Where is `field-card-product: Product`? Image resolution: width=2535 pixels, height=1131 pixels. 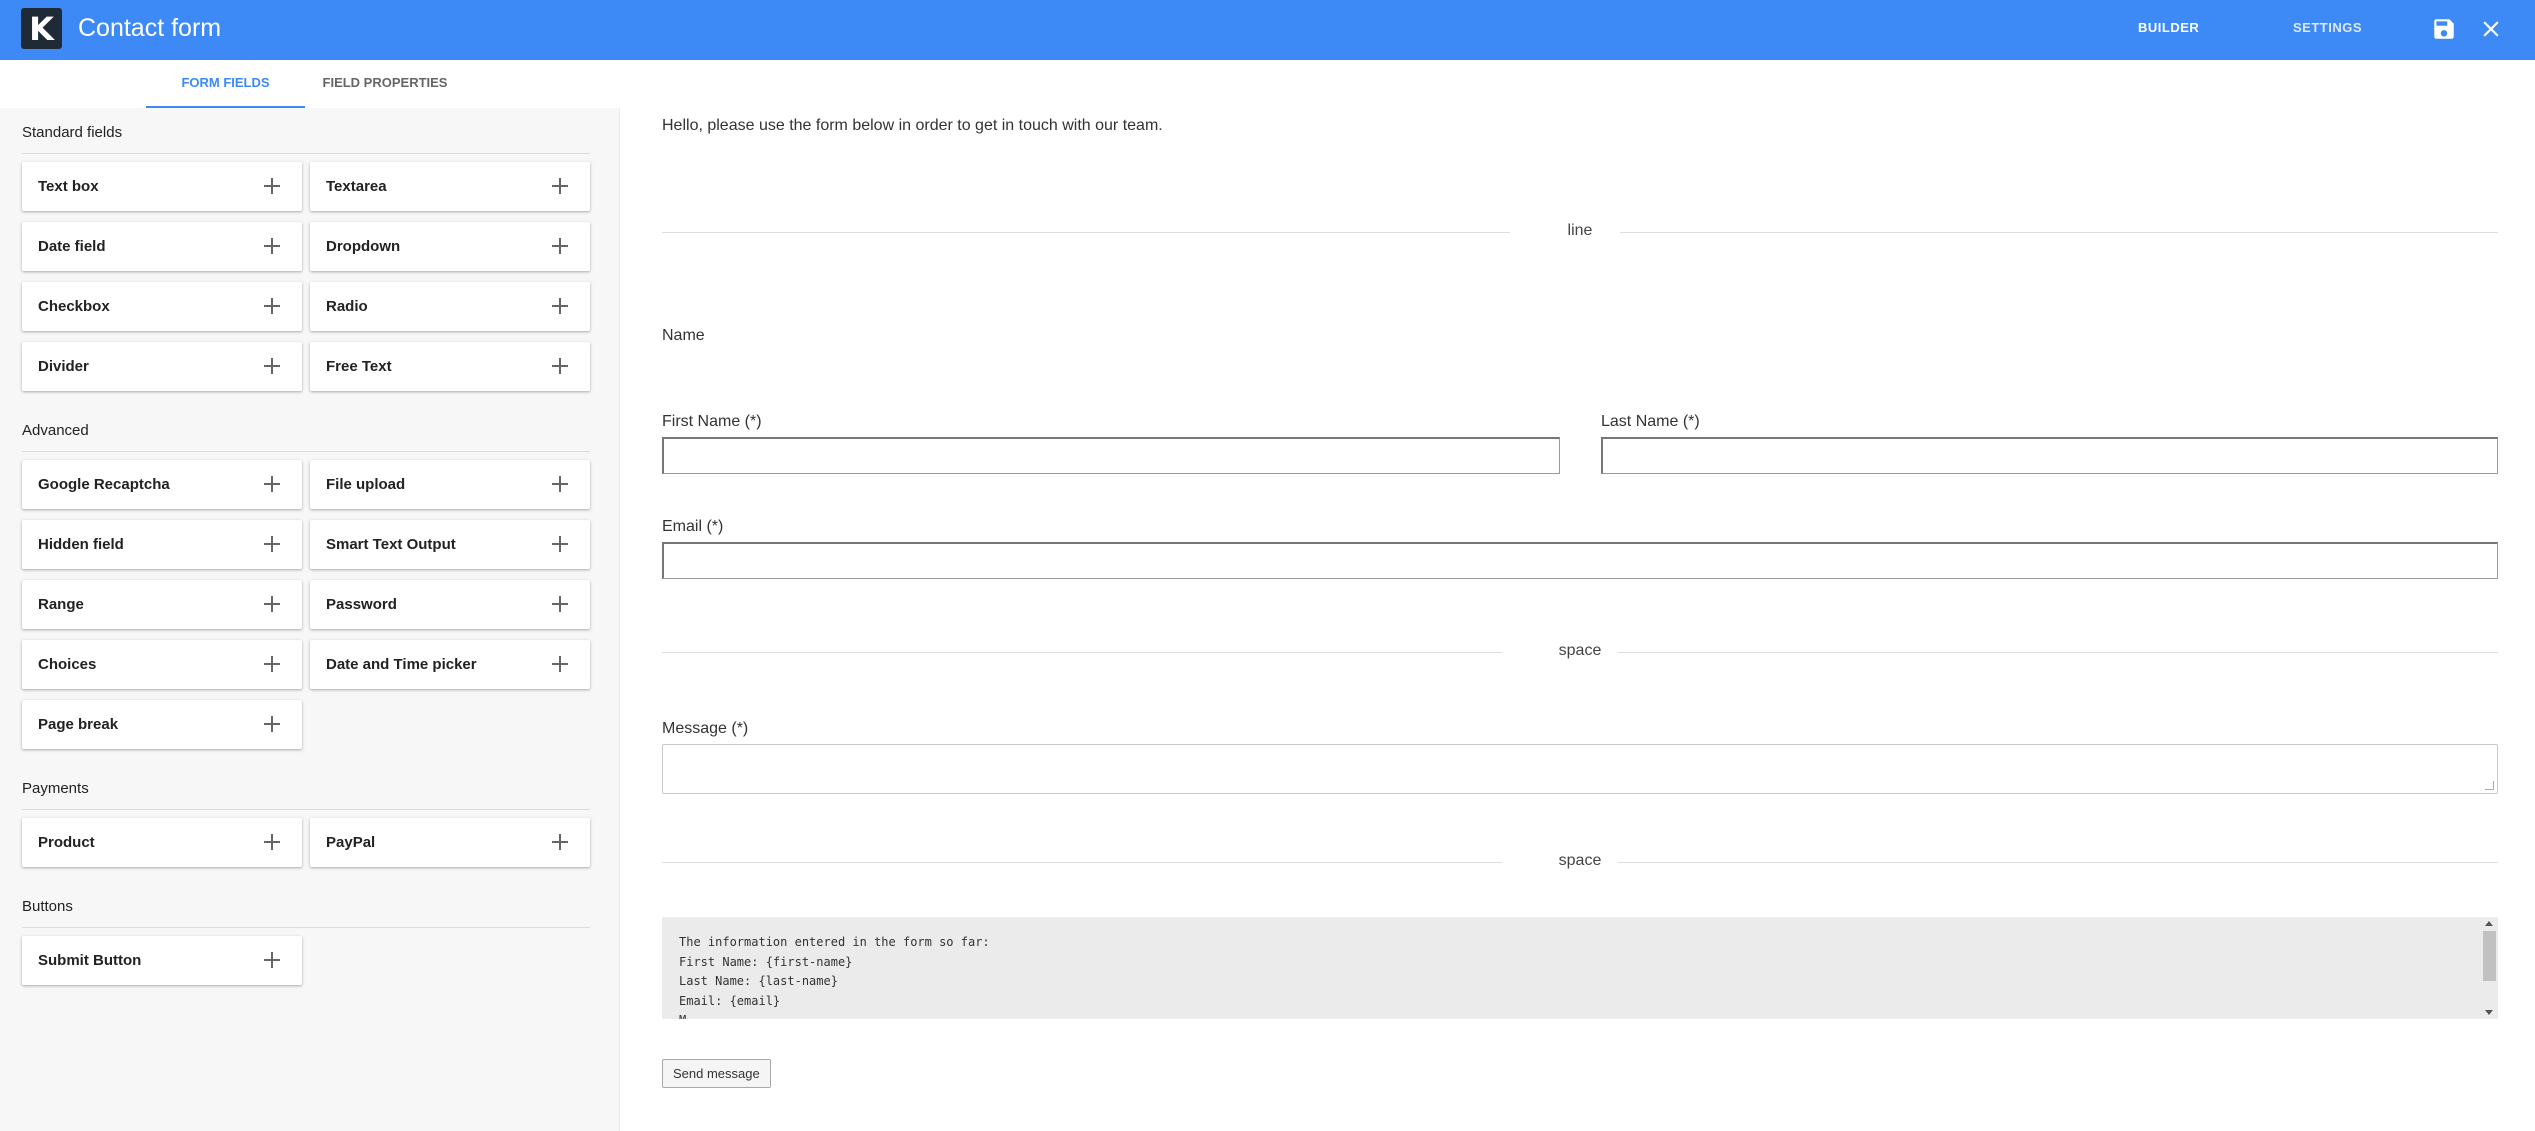
field-card-product: Product is located at coordinates (162, 842).